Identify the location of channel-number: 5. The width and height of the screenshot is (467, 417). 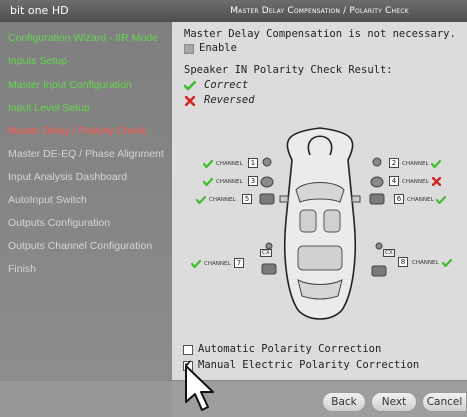
(247, 199).